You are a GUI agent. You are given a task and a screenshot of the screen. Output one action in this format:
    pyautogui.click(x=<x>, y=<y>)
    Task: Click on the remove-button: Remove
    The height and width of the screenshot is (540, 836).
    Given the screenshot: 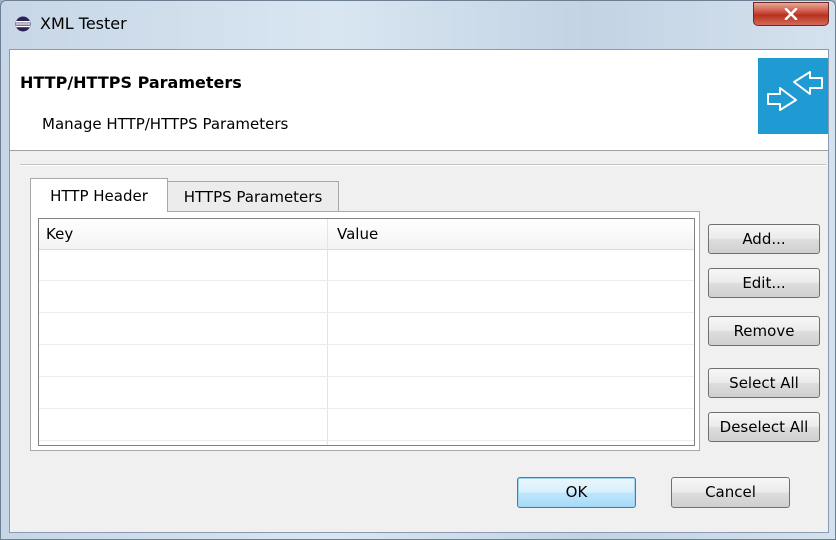 What is the action you would take?
    pyautogui.click(x=764, y=331)
    